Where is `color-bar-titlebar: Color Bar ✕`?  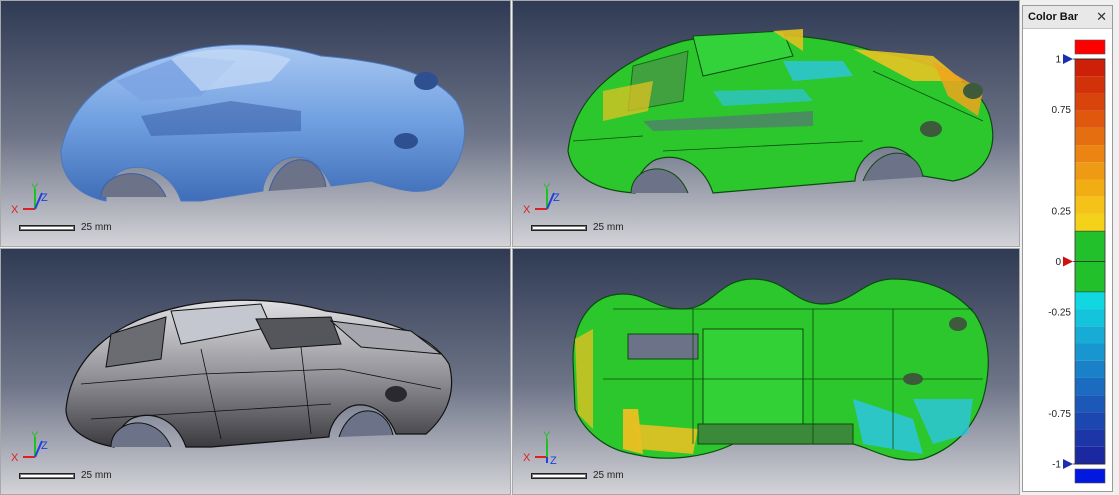 color-bar-titlebar: Color Bar ✕ is located at coordinates (1067, 17).